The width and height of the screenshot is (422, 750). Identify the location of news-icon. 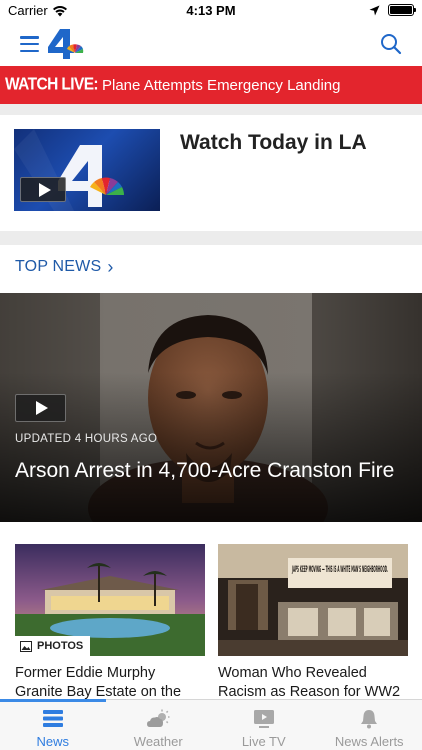
(52, 718).